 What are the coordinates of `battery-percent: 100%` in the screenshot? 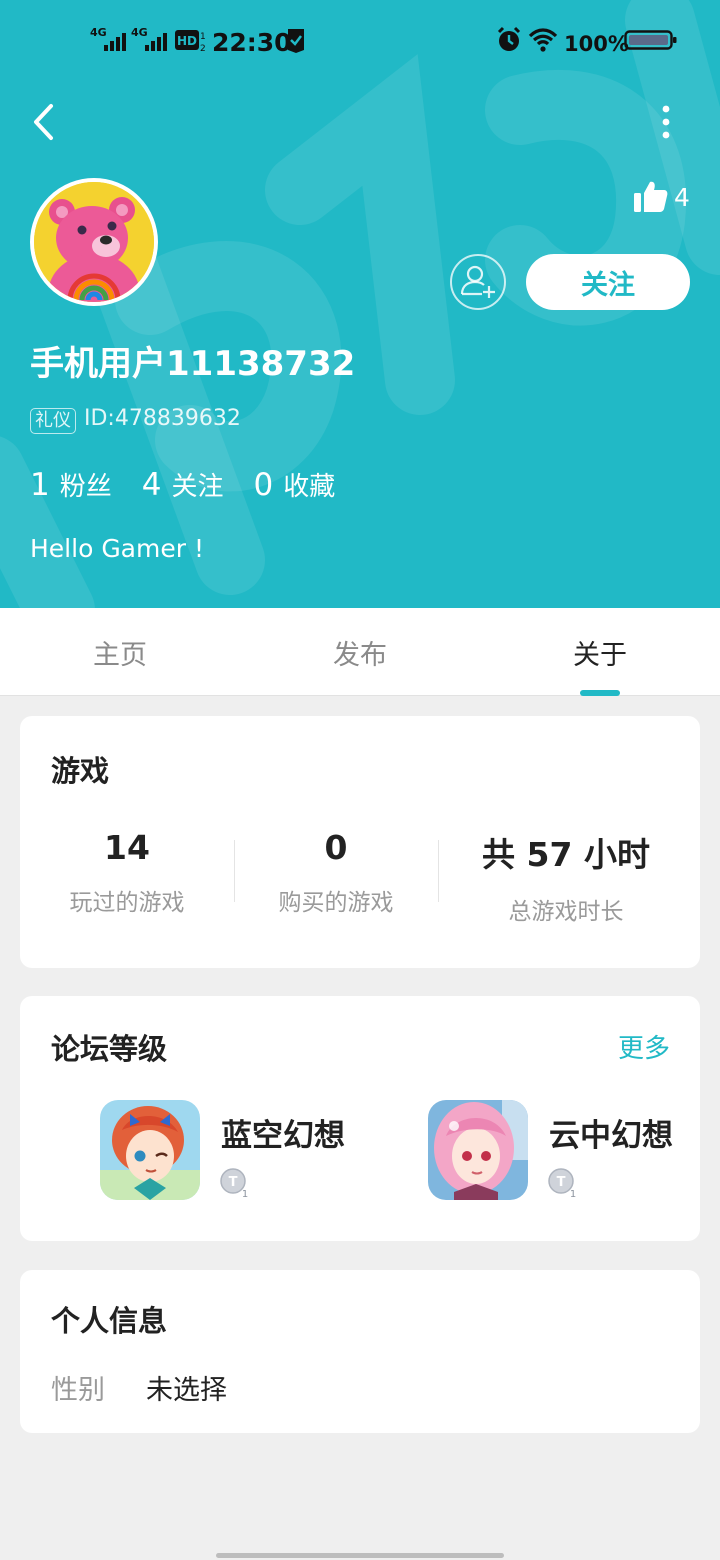 It's located at (596, 44).